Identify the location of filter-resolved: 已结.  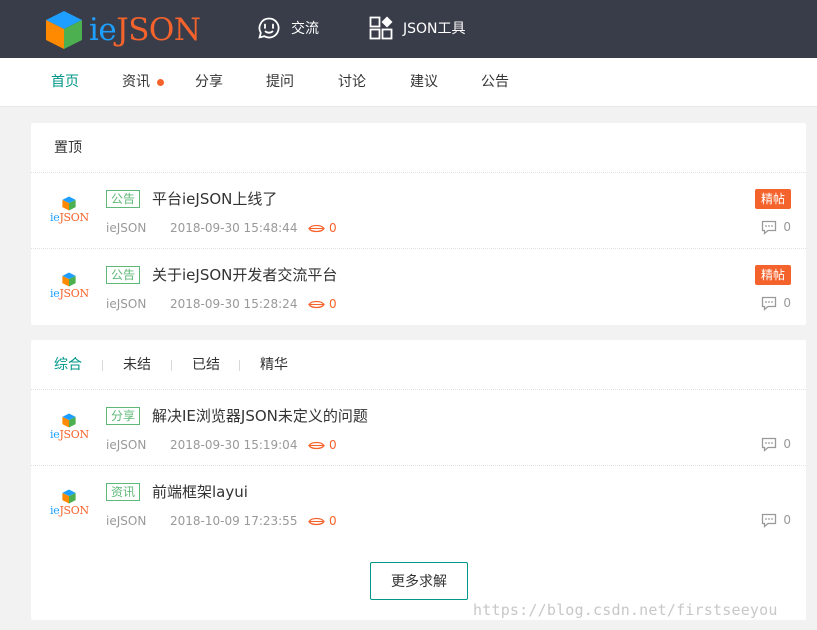
(206, 365).